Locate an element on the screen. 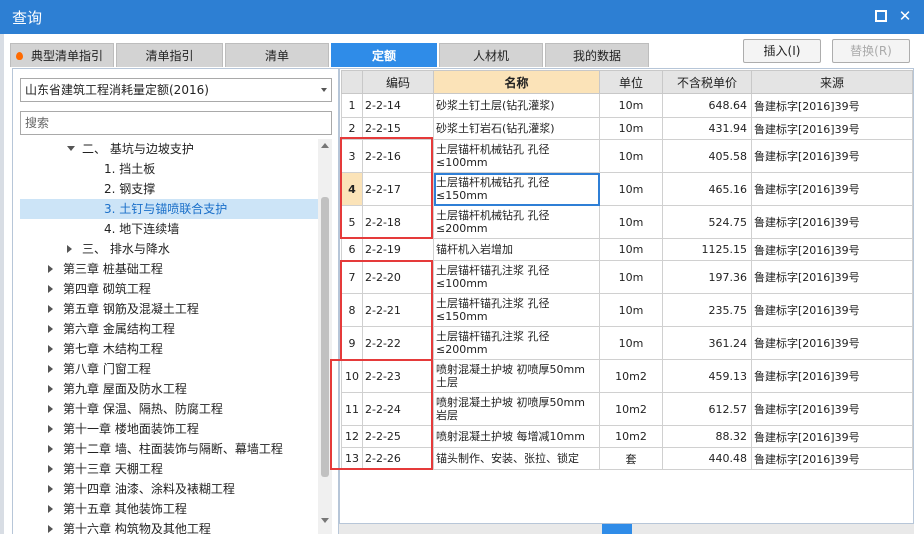 The image size is (924, 534). cell-name: 喷射混凝土护坡 初喷厚50mm 岩层 is located at coordinates (516, 409).